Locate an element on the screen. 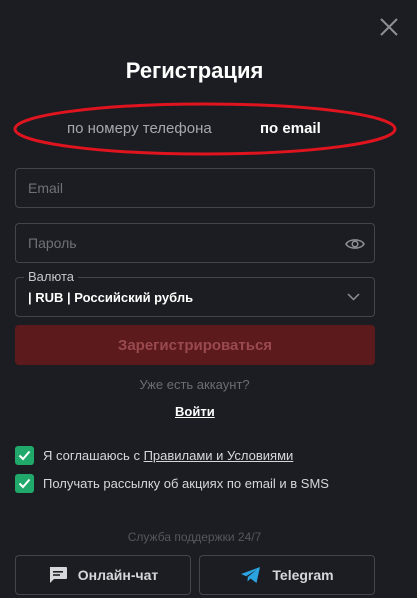  tab-phone: по номеру телефона is located at coordinates (139, 128).